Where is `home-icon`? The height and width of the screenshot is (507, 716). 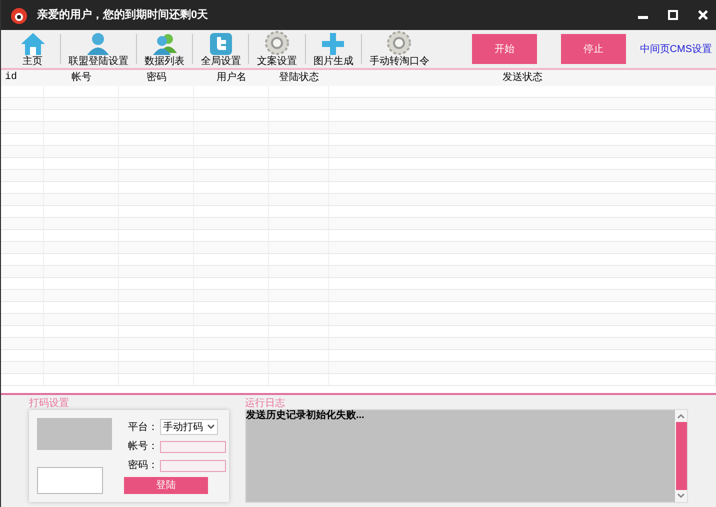
home-icon is located at coordinates (33, 44).